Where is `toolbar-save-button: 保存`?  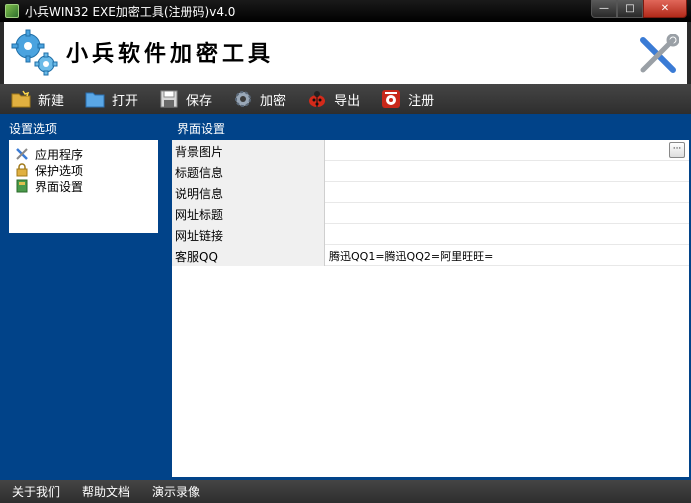
toolbar-save-button: 保存 is located at coordinates (185, 99).